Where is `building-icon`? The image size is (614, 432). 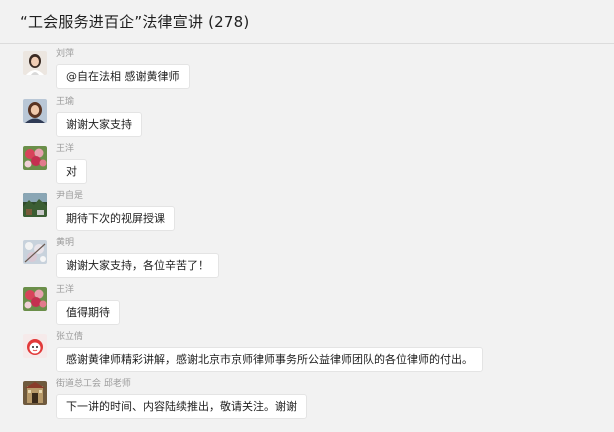
building-icon is located at coordinates (35, 393).